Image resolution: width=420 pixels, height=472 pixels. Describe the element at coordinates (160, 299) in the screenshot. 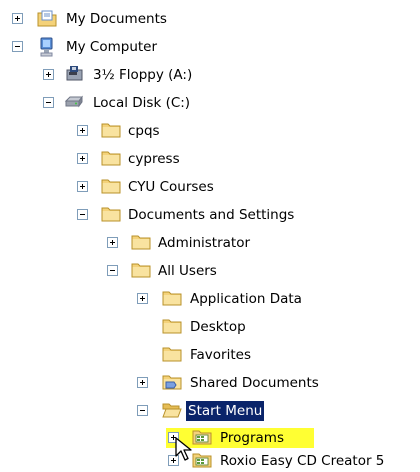

I see `tree-item-application-data: Application Data` at that location.